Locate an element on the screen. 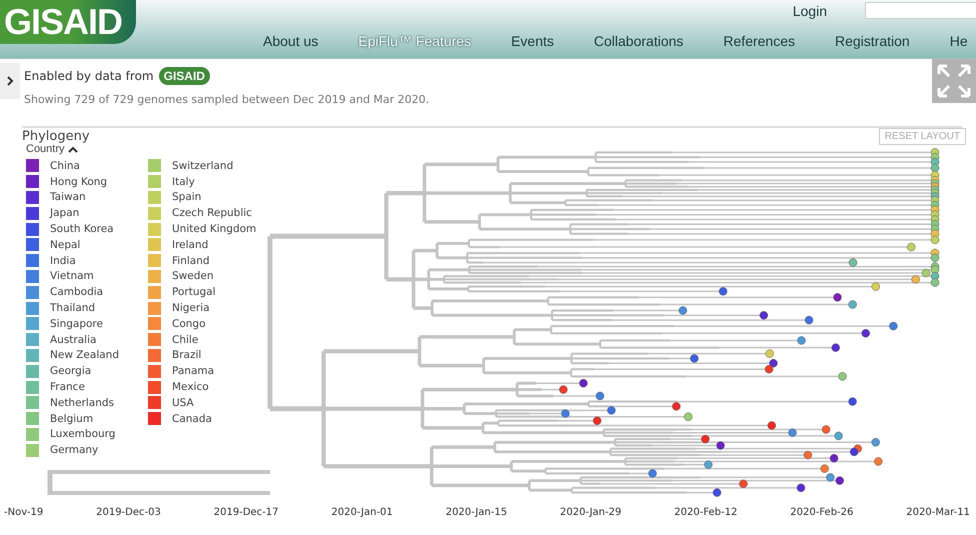  legend-label: Netherlands is located at coordinates (82, 402).